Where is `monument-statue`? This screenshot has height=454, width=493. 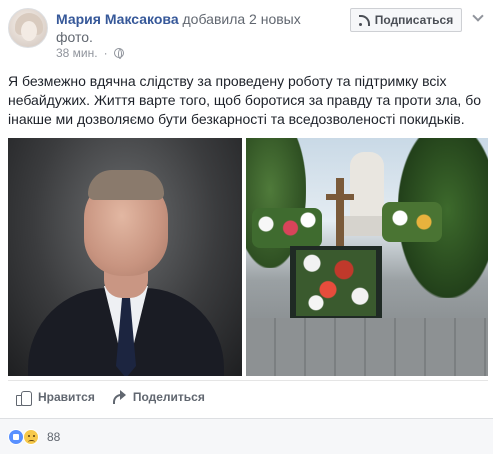 monument-statue is located at coordinates (367, 187).